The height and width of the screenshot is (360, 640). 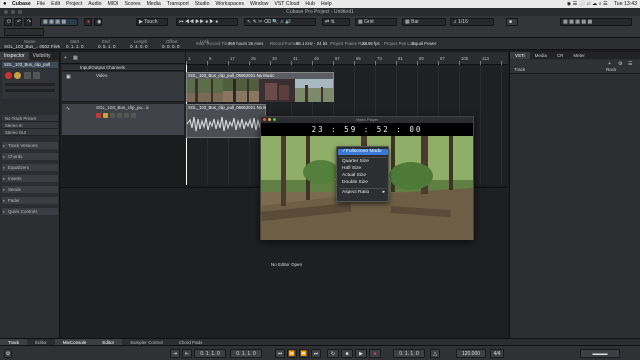 What do you see at coordinates (8, 22) in the screenshot?
I see `activate-project-button: ⏻` at bounding box center [8, 22].